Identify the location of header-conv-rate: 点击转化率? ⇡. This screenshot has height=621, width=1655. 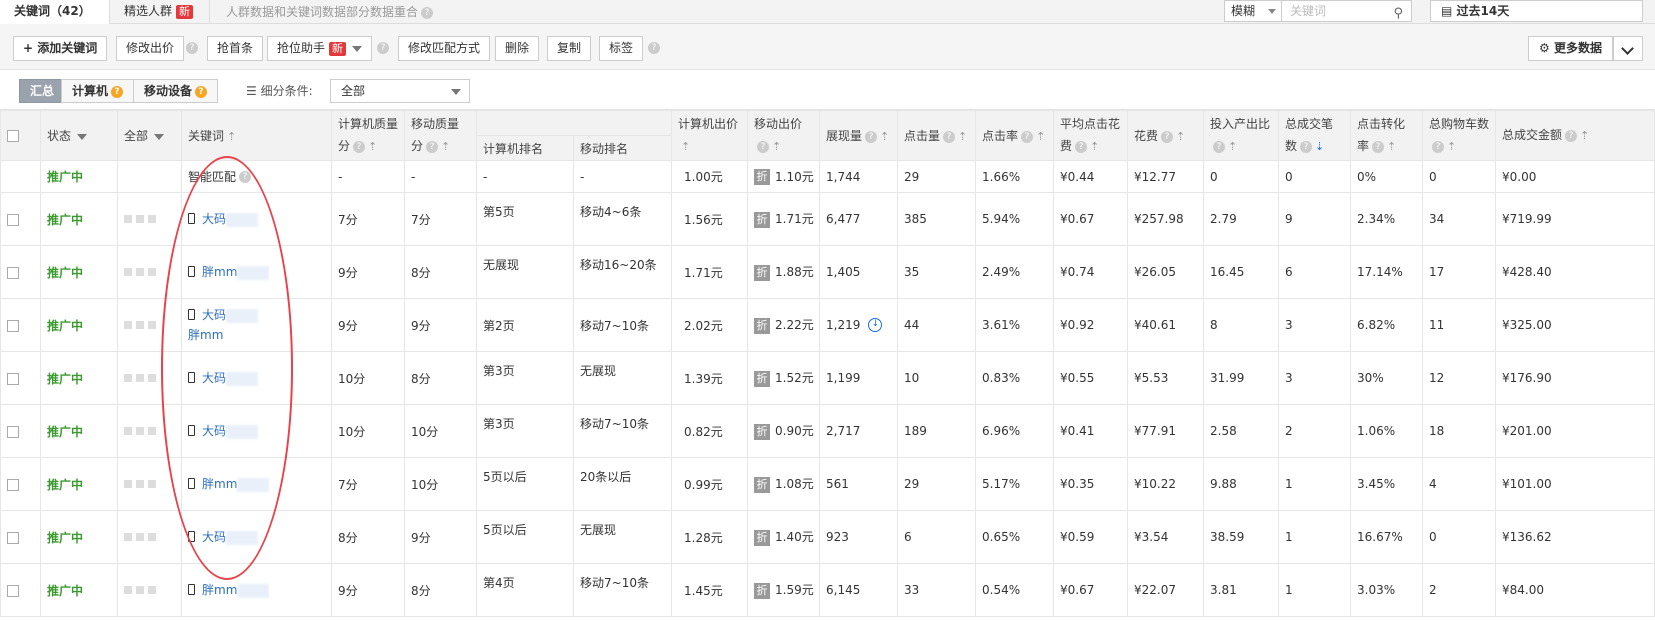
(1386, 135).